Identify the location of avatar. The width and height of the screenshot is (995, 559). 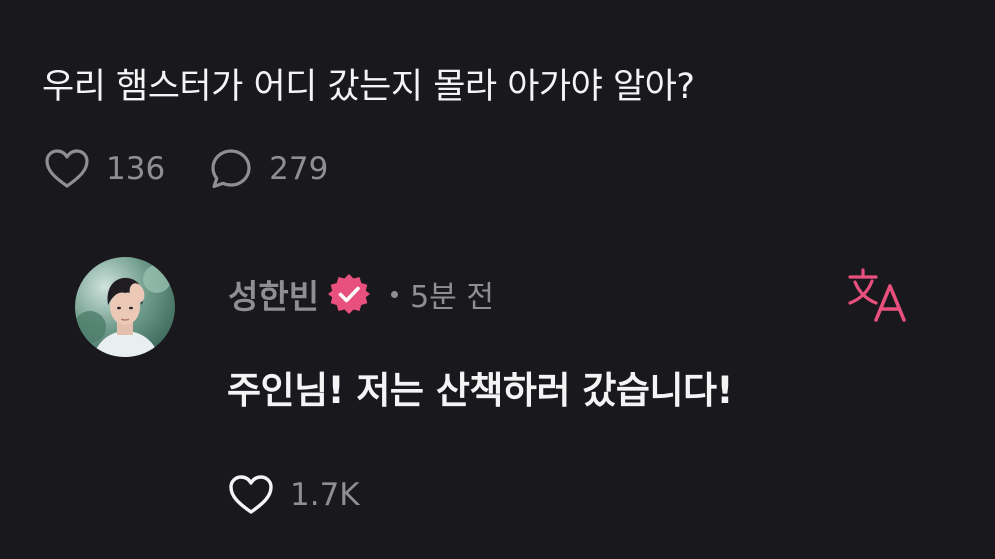
(125, 307).